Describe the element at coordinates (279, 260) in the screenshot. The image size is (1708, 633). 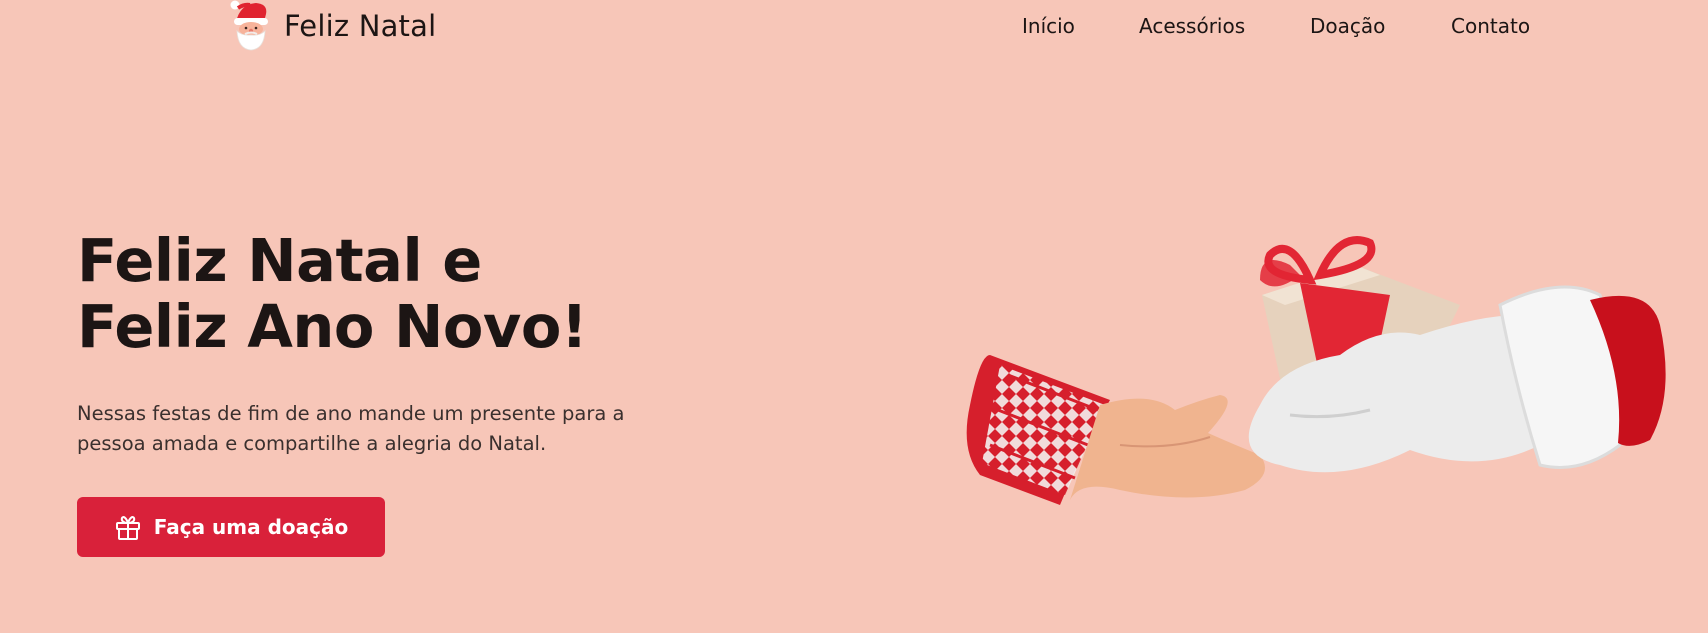
I see `hero-title-line-1: Feliz Natal e` at that location.